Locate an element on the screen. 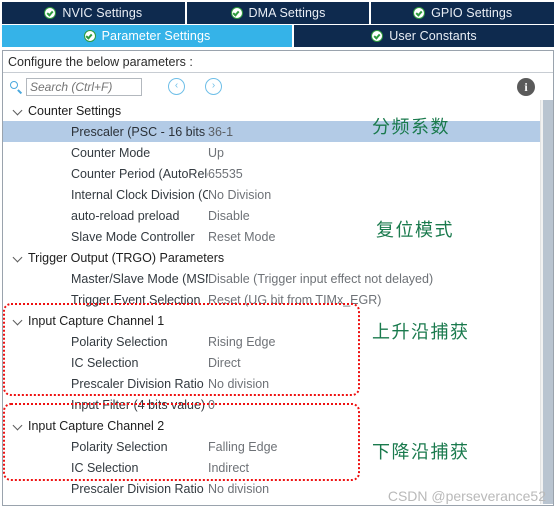  tab-nvic-settings: NVIC Settings is located at coordinates (94, 13).